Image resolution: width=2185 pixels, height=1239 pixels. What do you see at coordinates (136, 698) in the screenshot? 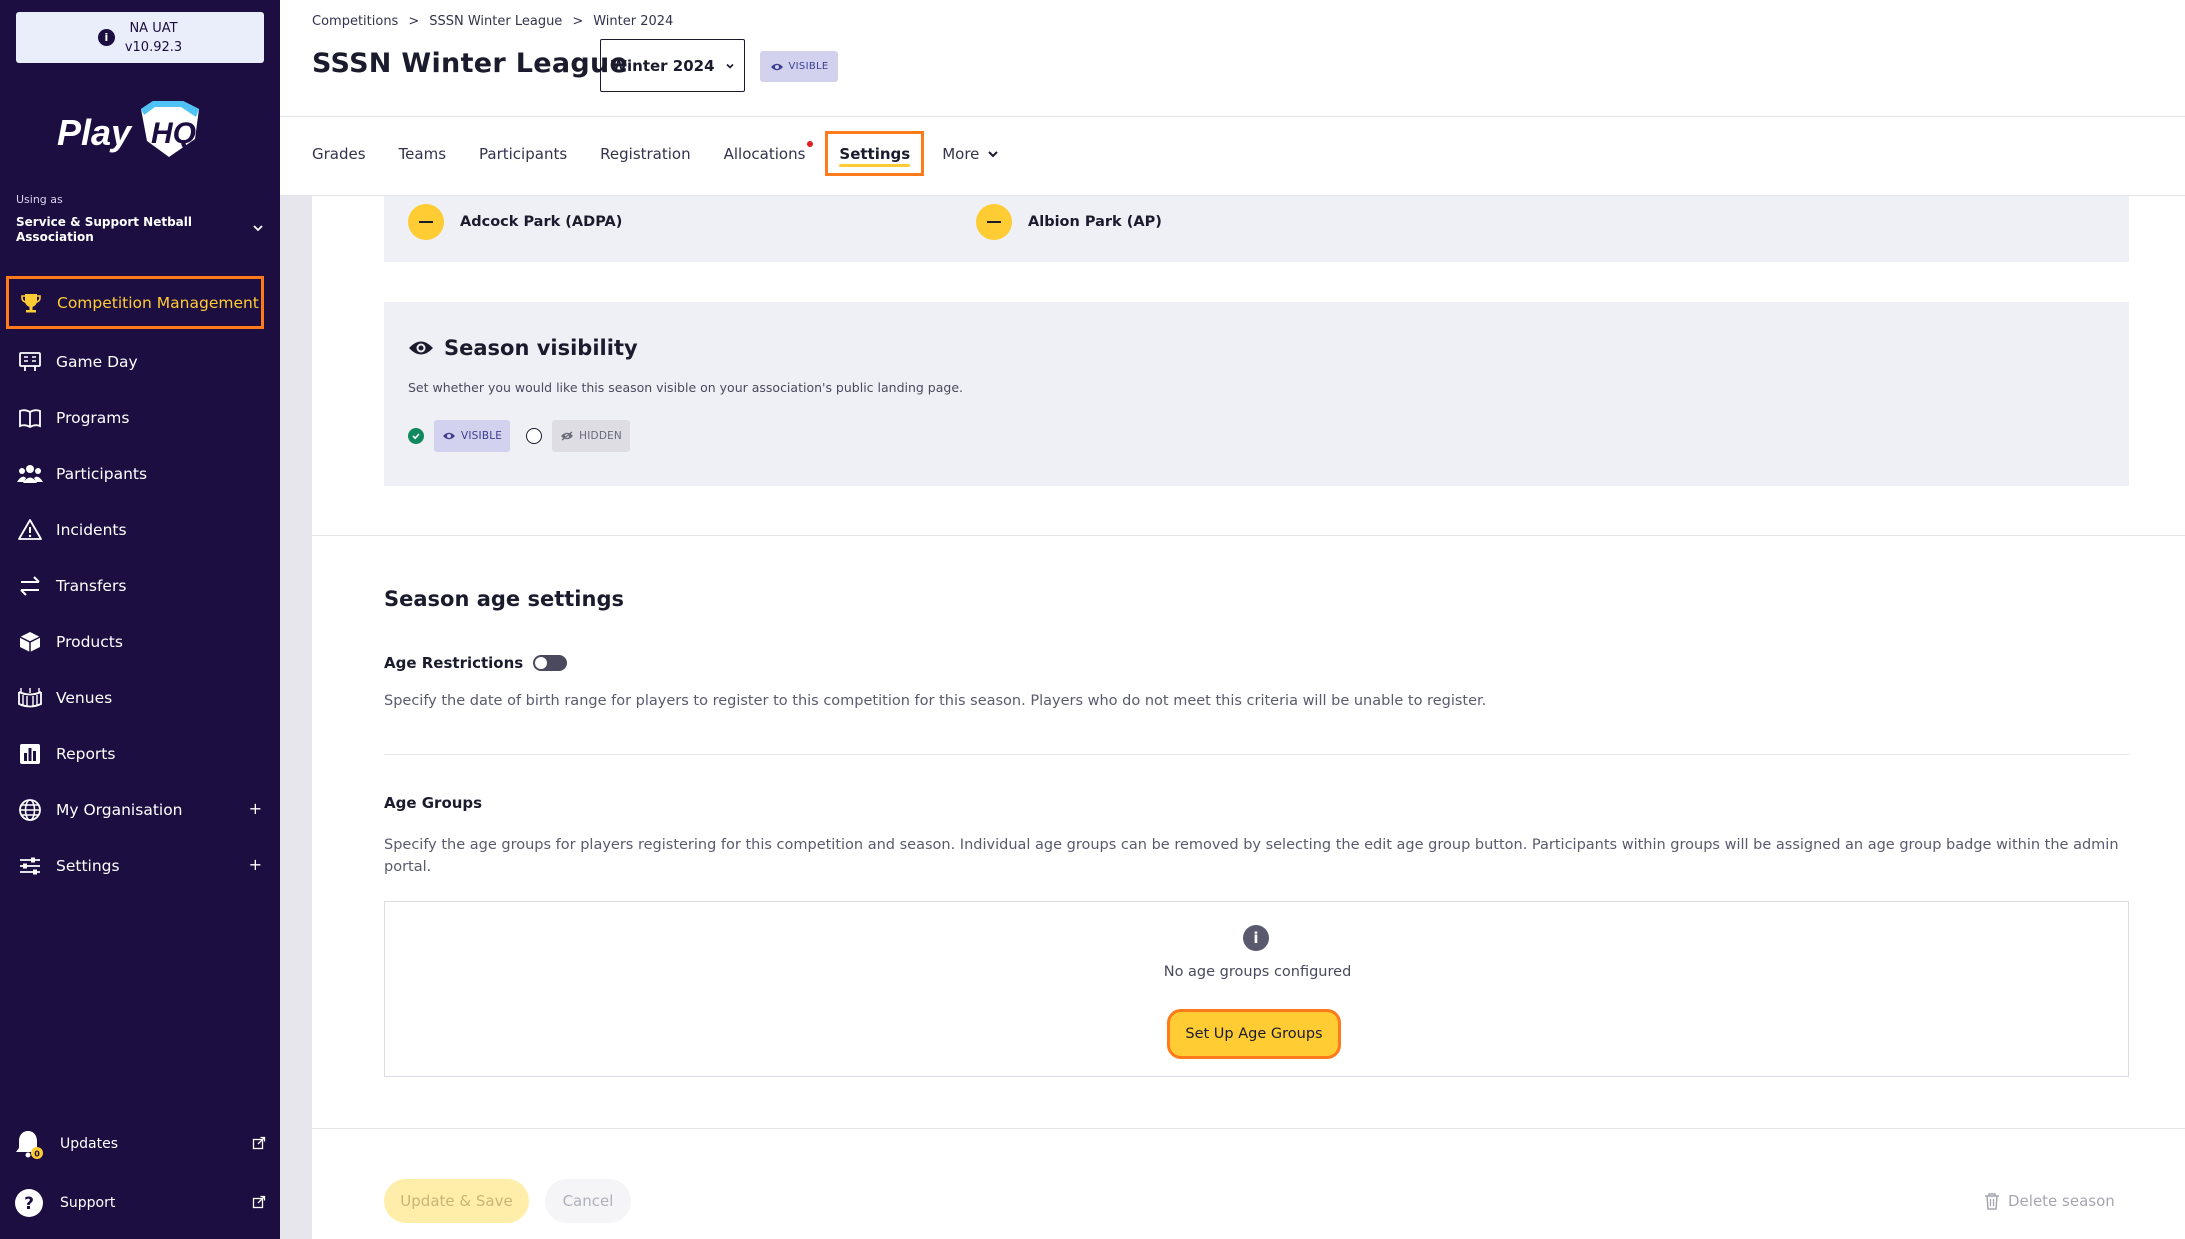
I see `sidebar-item-venues: Venues` at bounding box center [136, 698].